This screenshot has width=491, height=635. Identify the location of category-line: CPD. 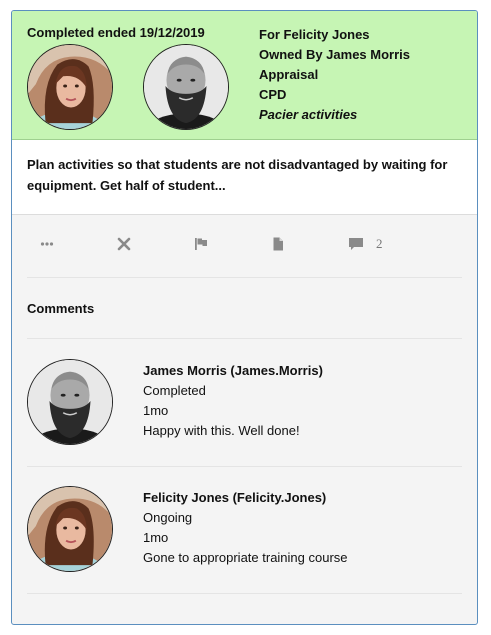
(273, 94).